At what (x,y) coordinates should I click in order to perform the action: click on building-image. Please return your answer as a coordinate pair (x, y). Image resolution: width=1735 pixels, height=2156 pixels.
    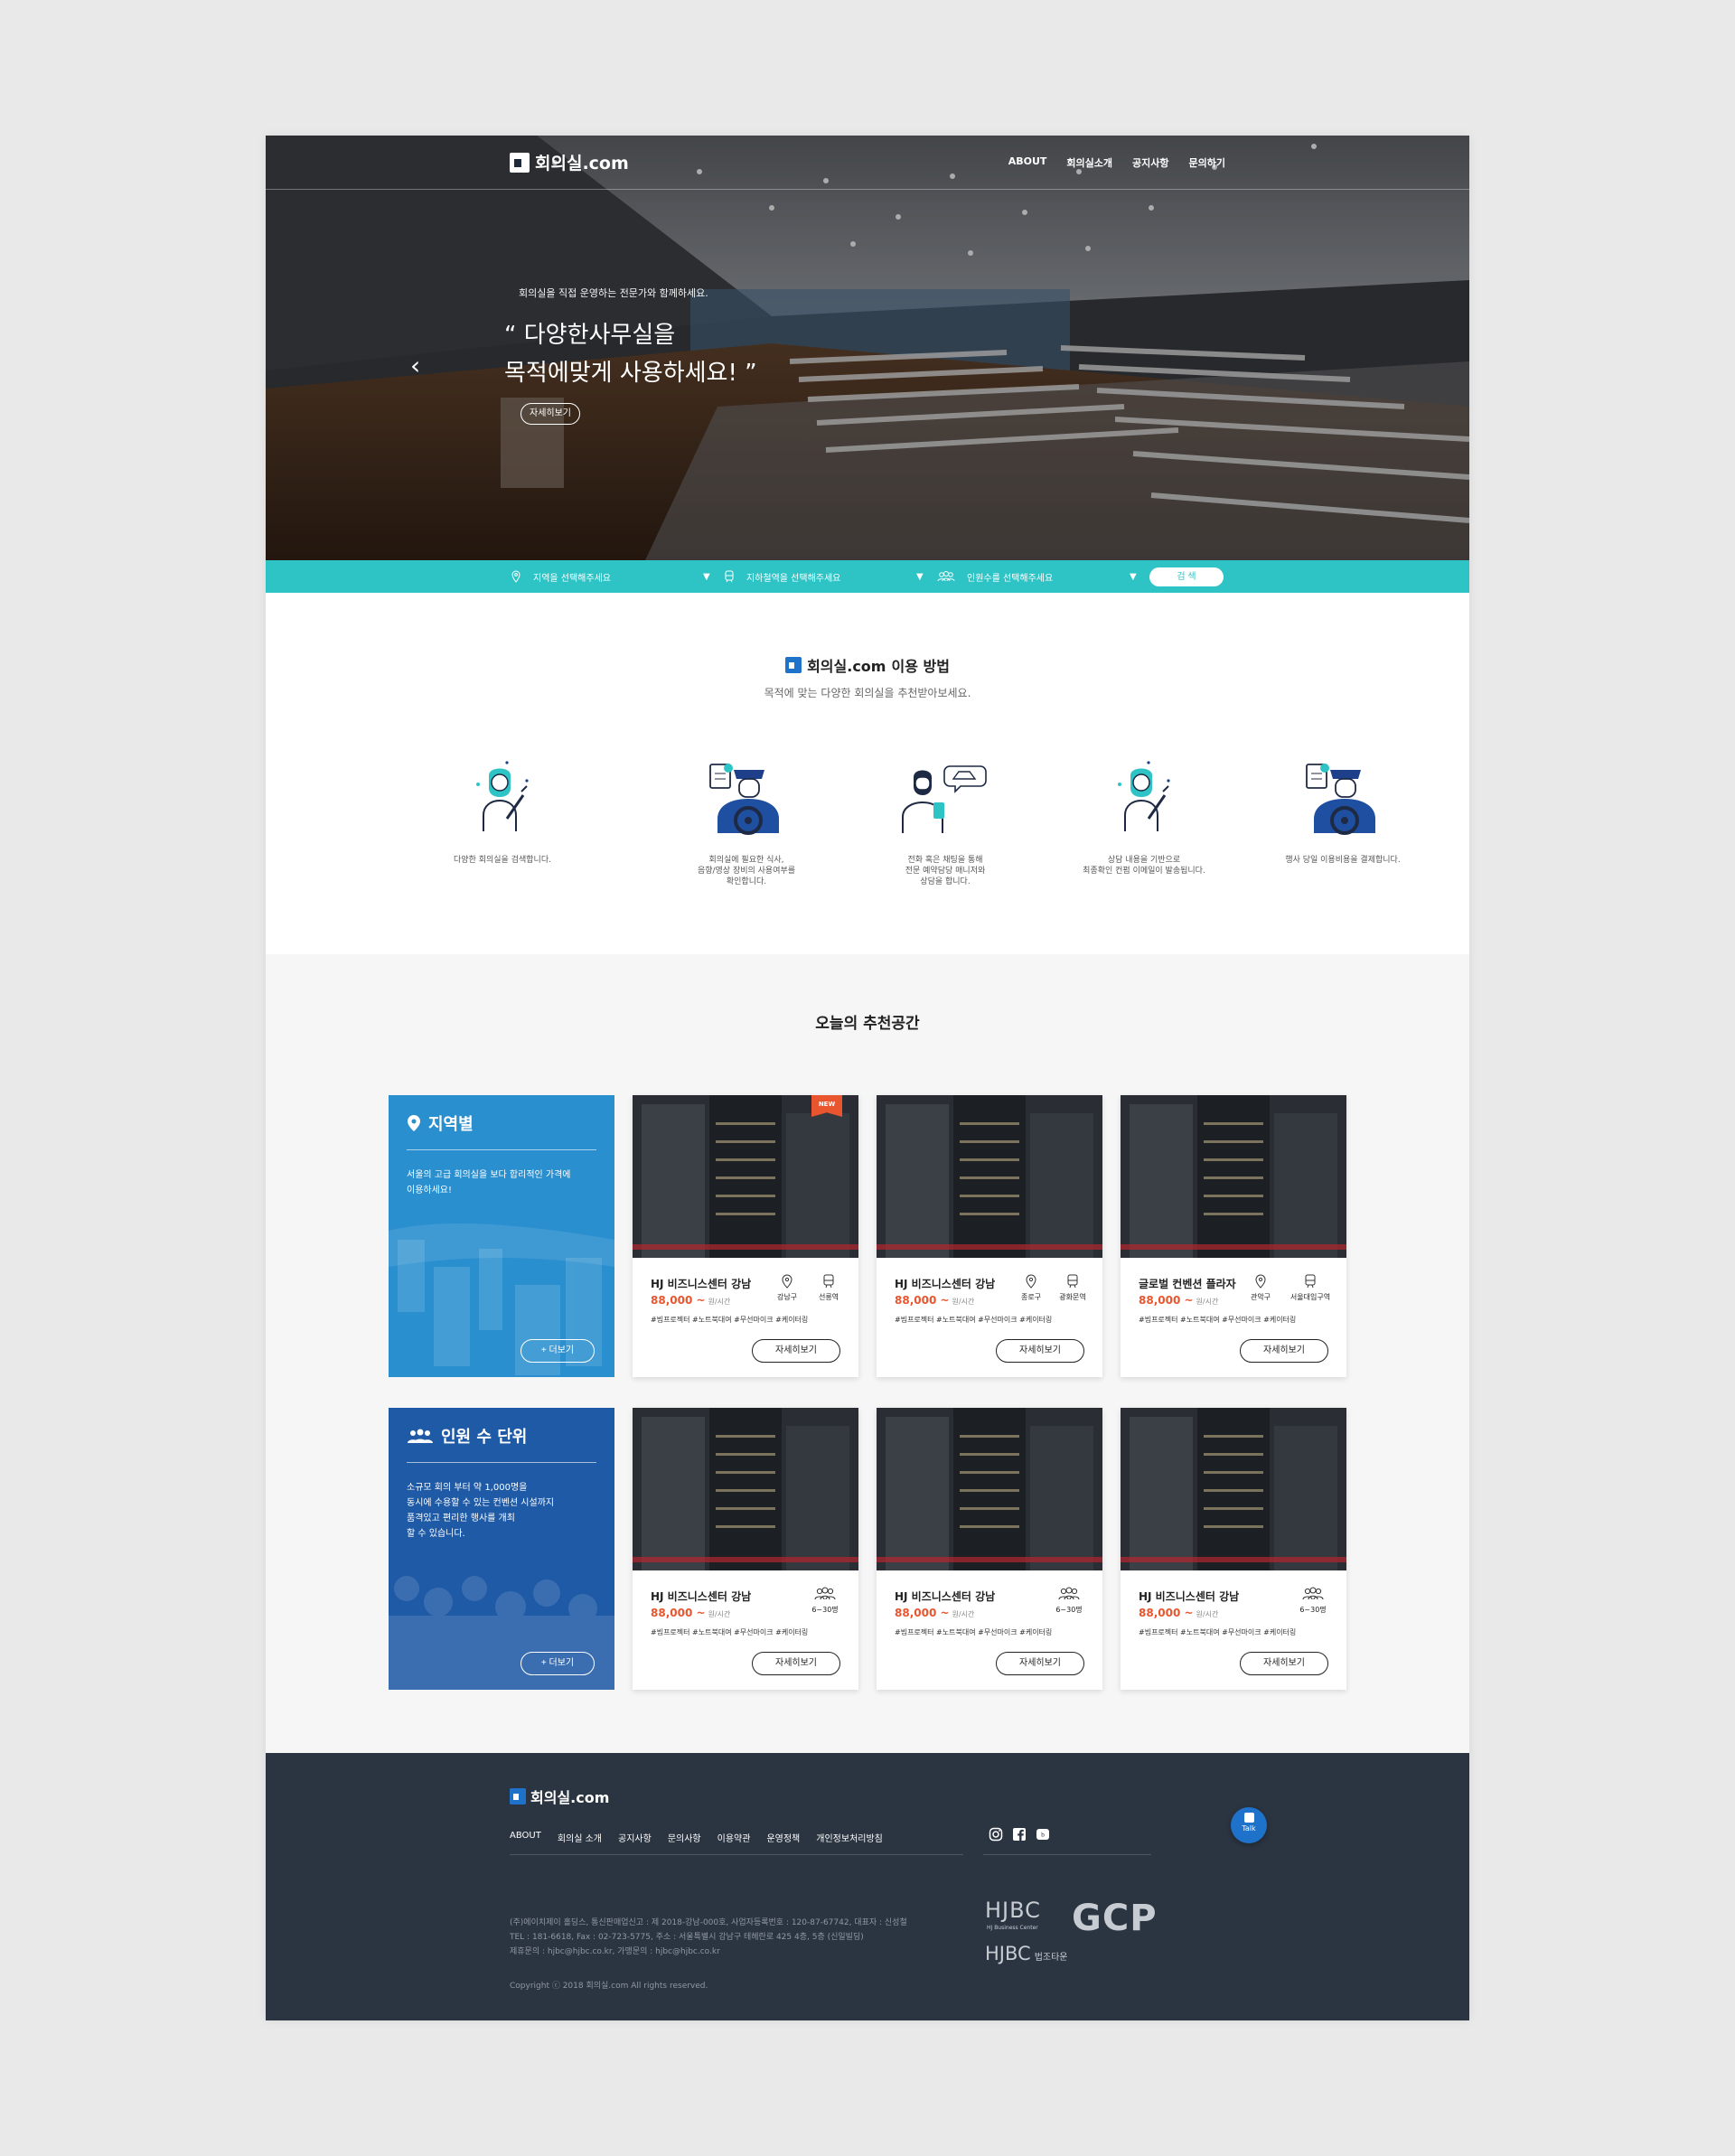
    Looking at the image, I should click on (1234, 1177).